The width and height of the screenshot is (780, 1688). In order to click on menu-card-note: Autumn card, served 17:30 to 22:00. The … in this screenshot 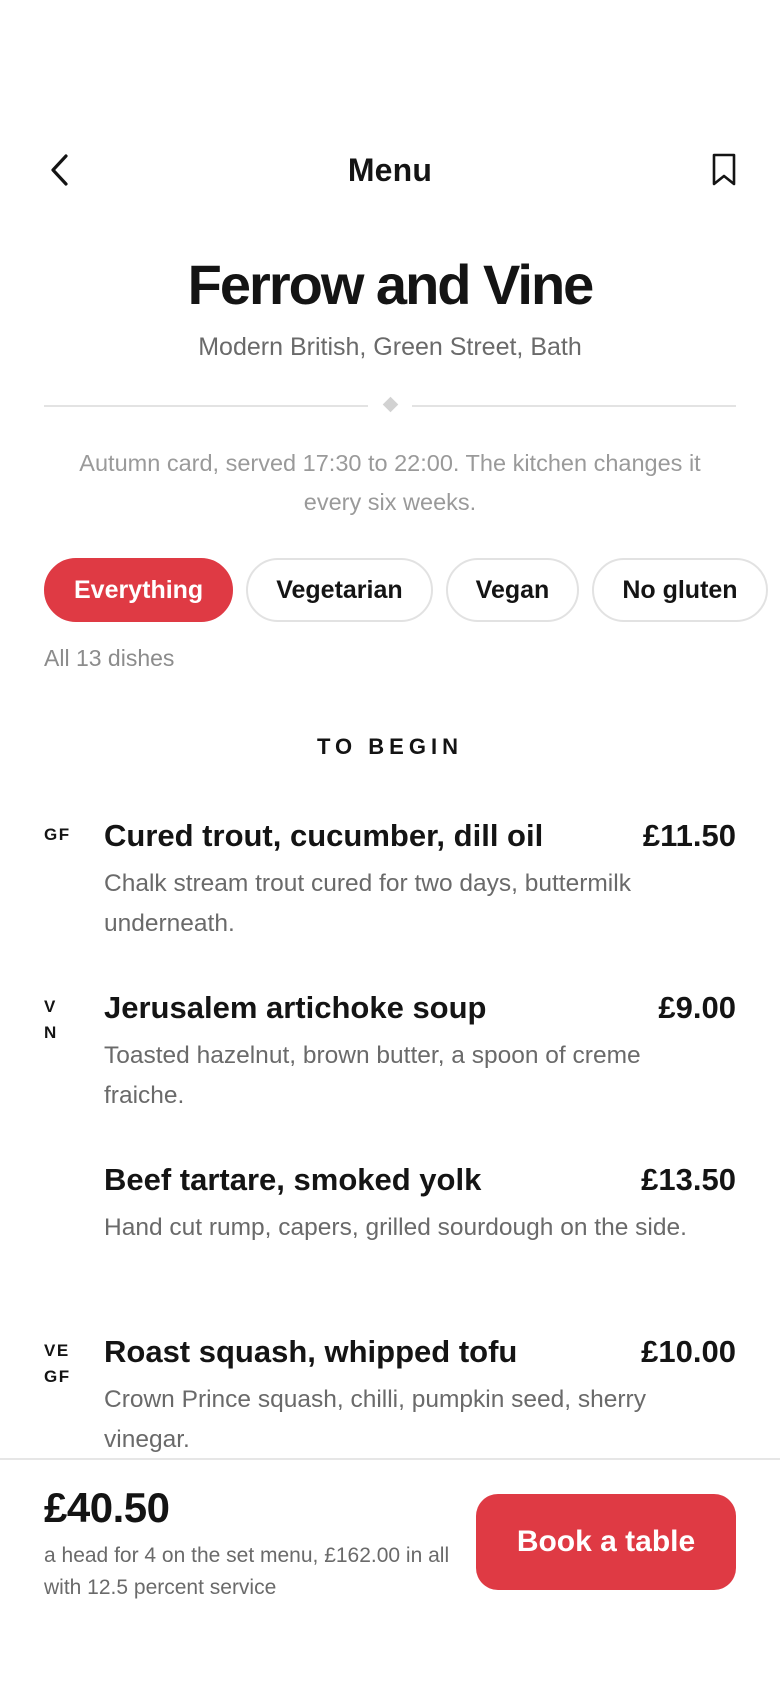, I will do `click(390, 482)`.